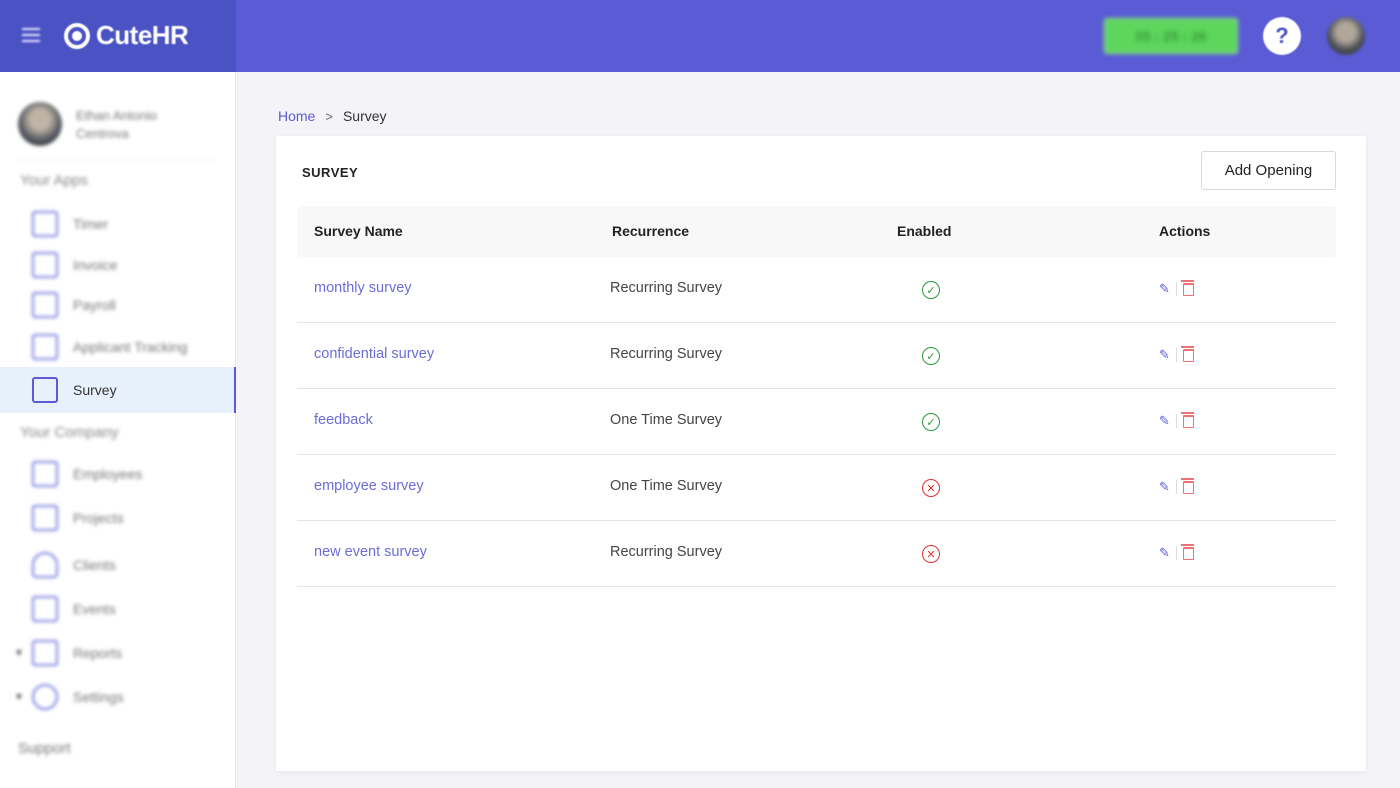 This screenshot has width=1400, height=788. I want to click on breadcrumb-home-link: Home, so click(296, 116).